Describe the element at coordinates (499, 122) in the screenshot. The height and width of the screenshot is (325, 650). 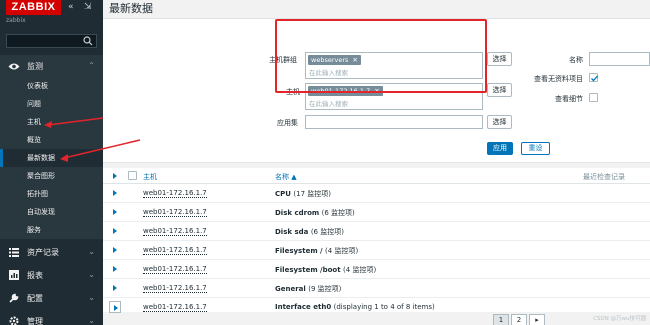
I see `application-select-button: 选择` at that location.